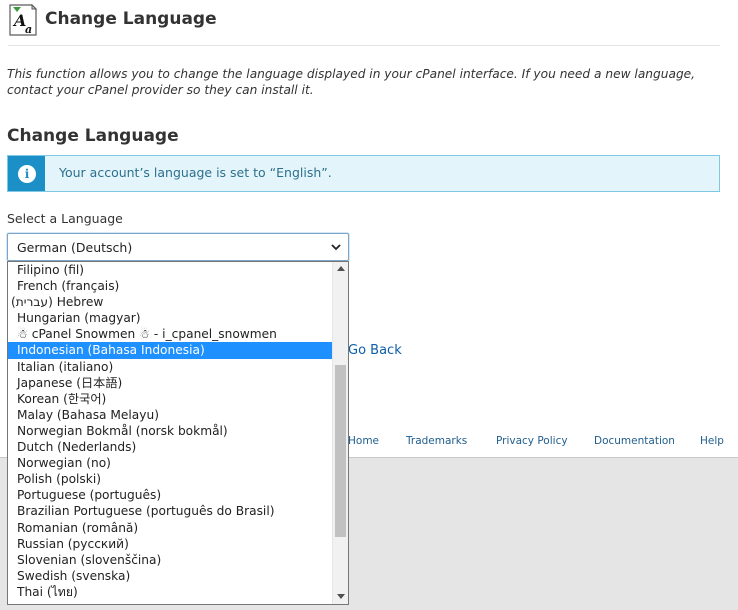 The width and height of the screenshot is (738, 610). What do you see at coordinates (170, 350) in the screenshot?
I see `language-option: Indonesian (Bahasa Indonesia)` at bounding box center [170, 350].